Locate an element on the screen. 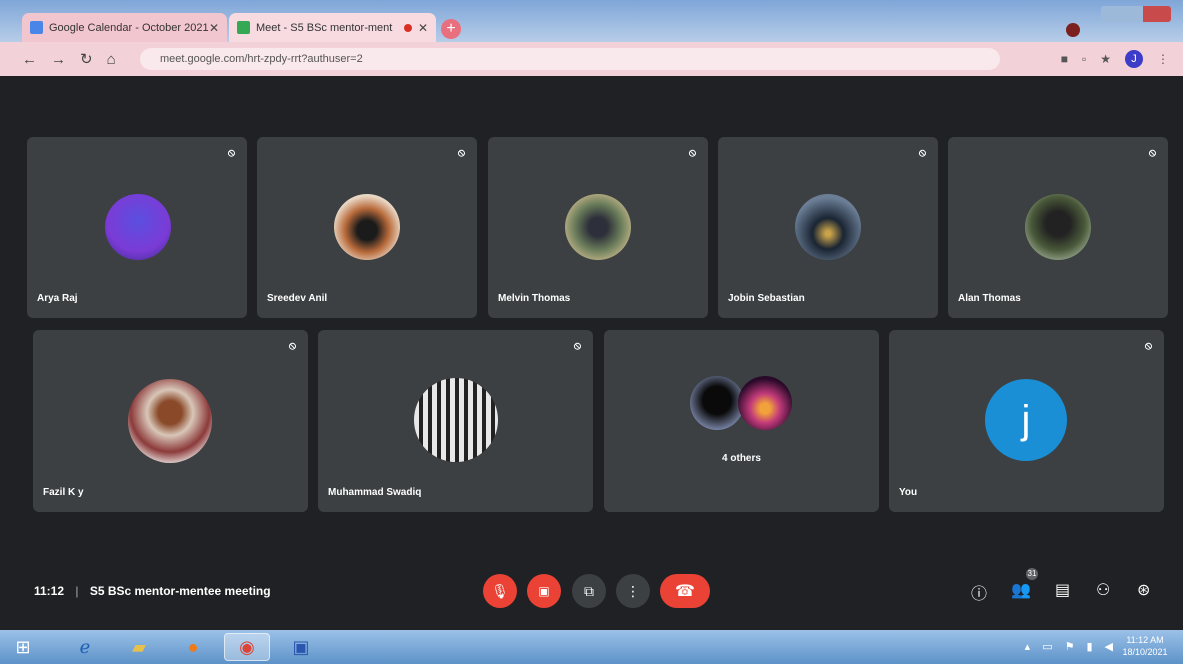 The width and height of the screenshot is (1183, 664). system-tray: ▴ ▭ ⚑ ▮ ◀ is located at coordinates (1069, 646).